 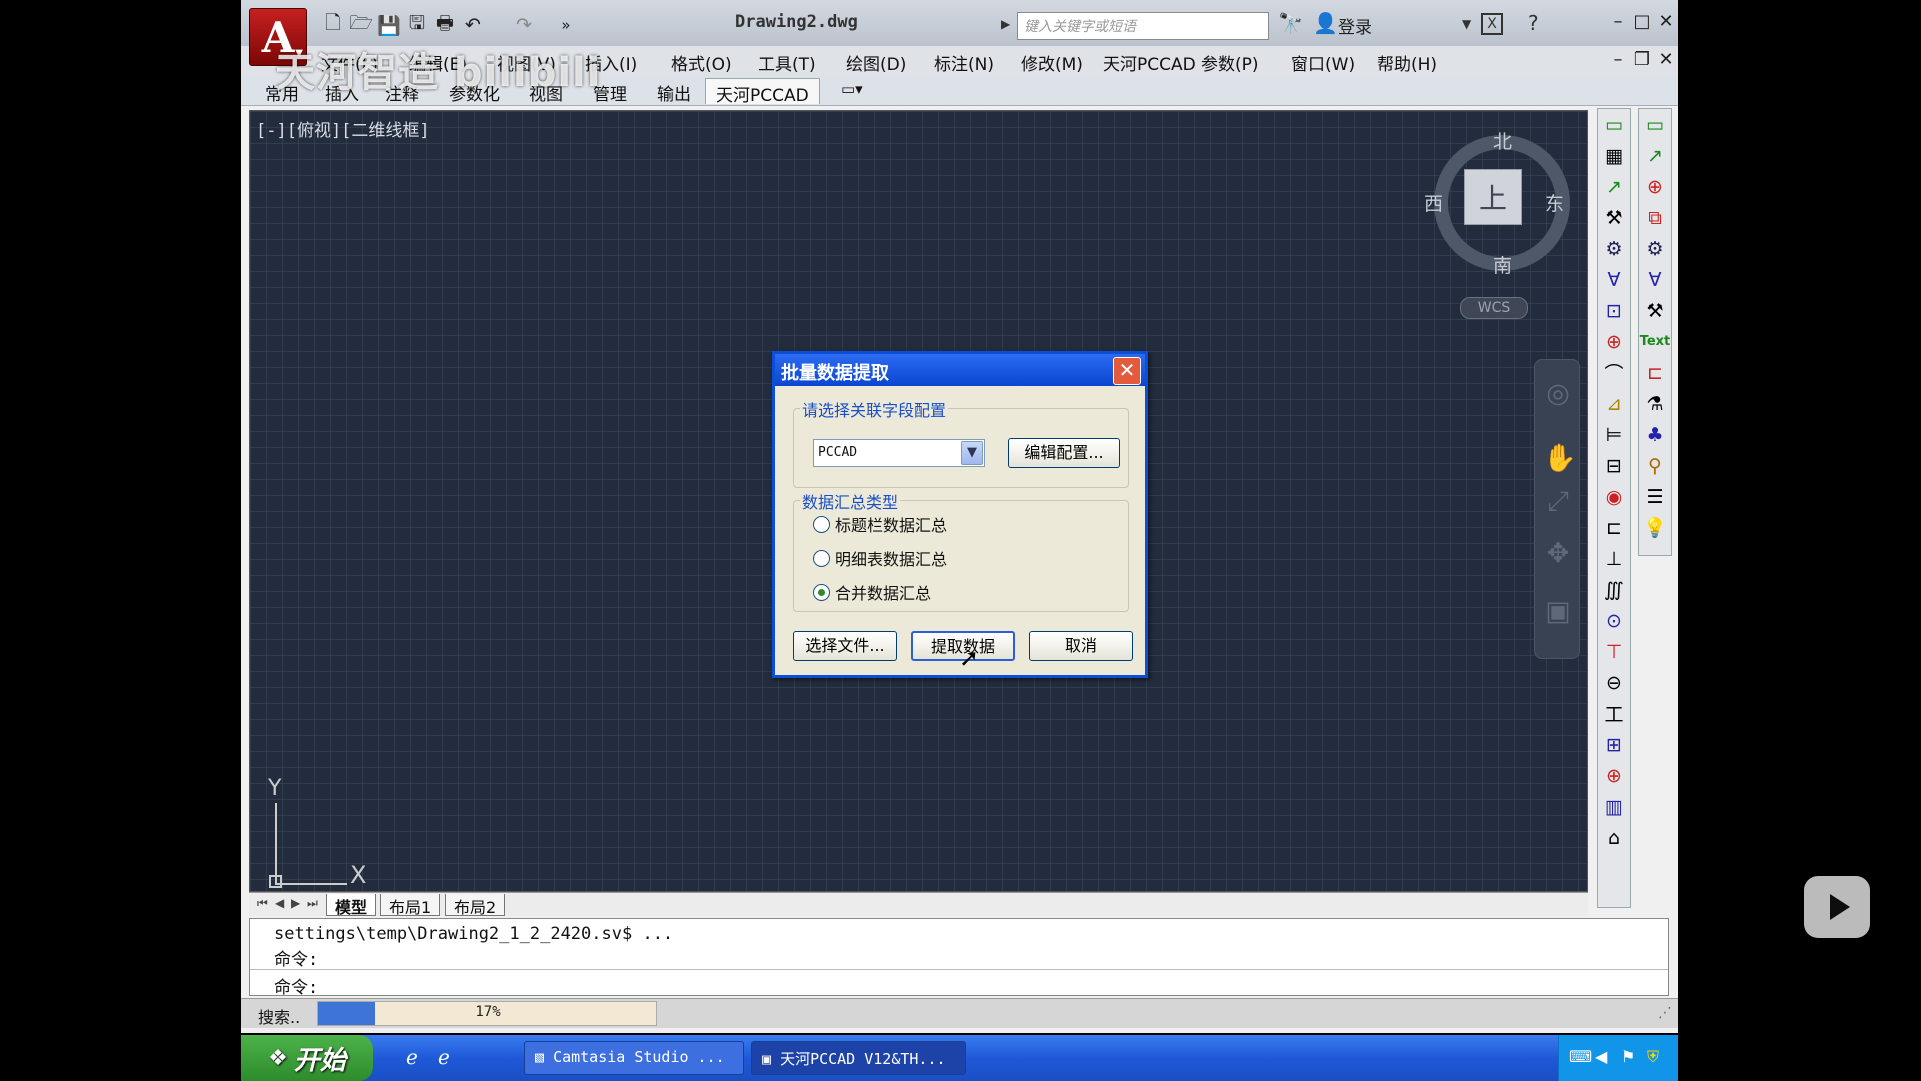 What do you see at coordinates (1655, 372) in the screenshot?
I see `balloon-icon: ⊏` at bounding box center [1655, 372].